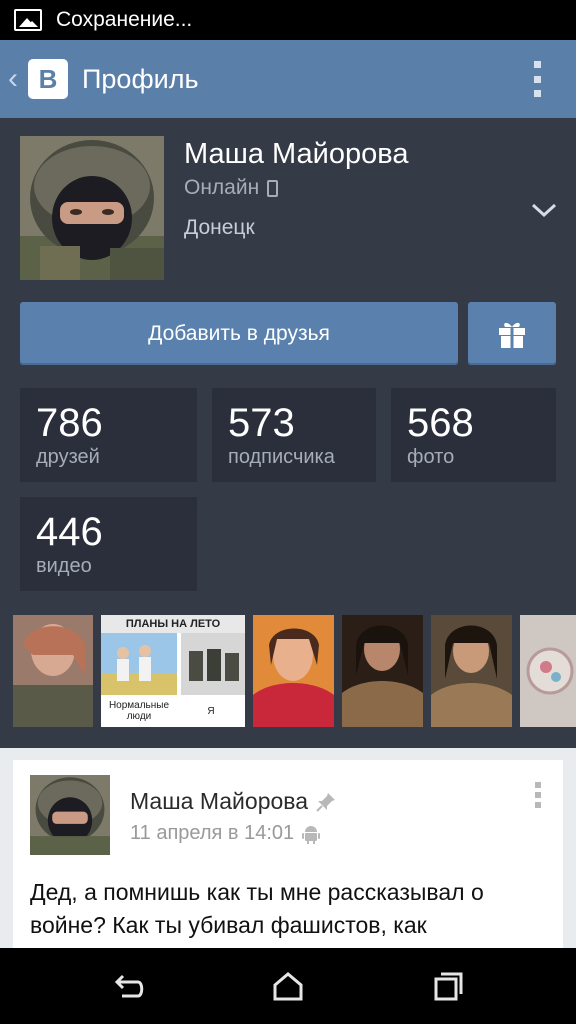 The height and width of the screenshot is (1024, 576). What do you see at coordinates (326, 802) in the screenshot?
I see `pin-icon` at bounding box center [326, 802].